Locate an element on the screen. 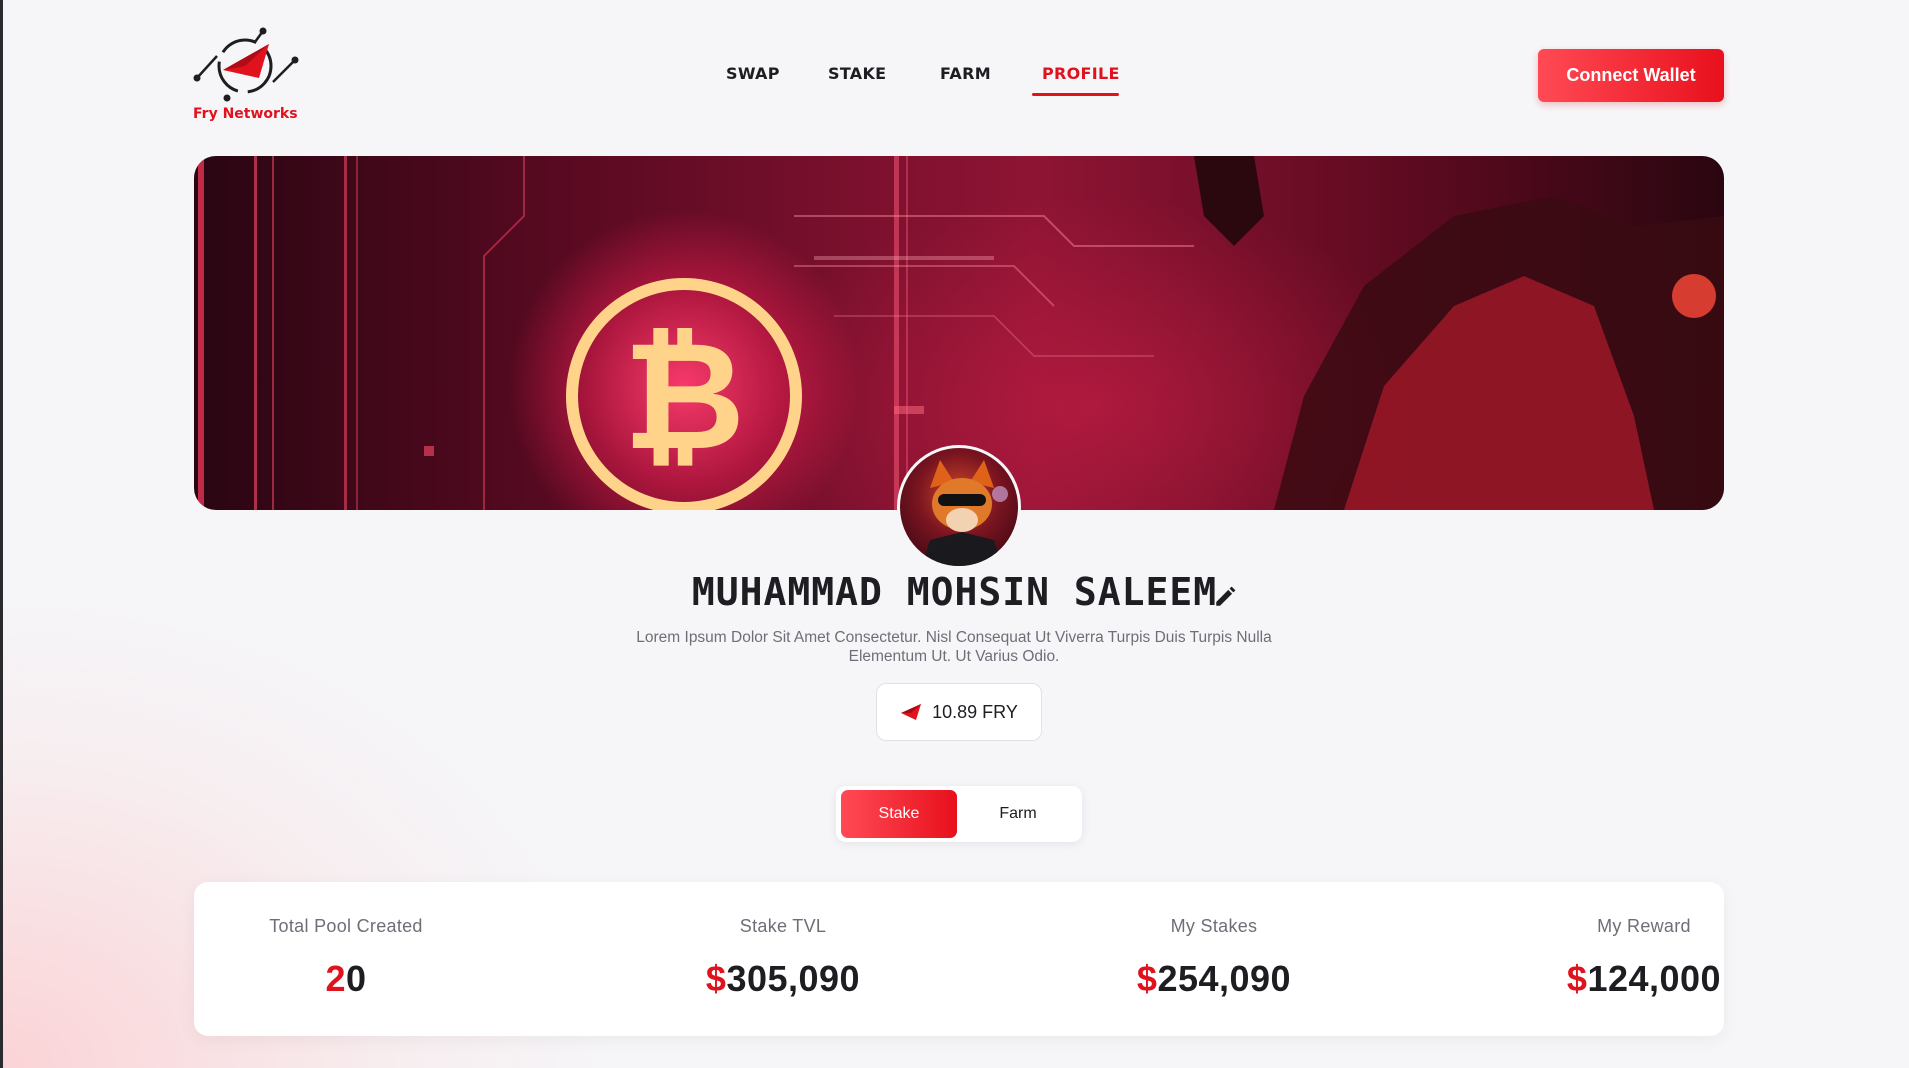 This screenshot has width=1909, height=1068. fry-balance-value: 10.89 FRY is located at coordinates (975, 711).